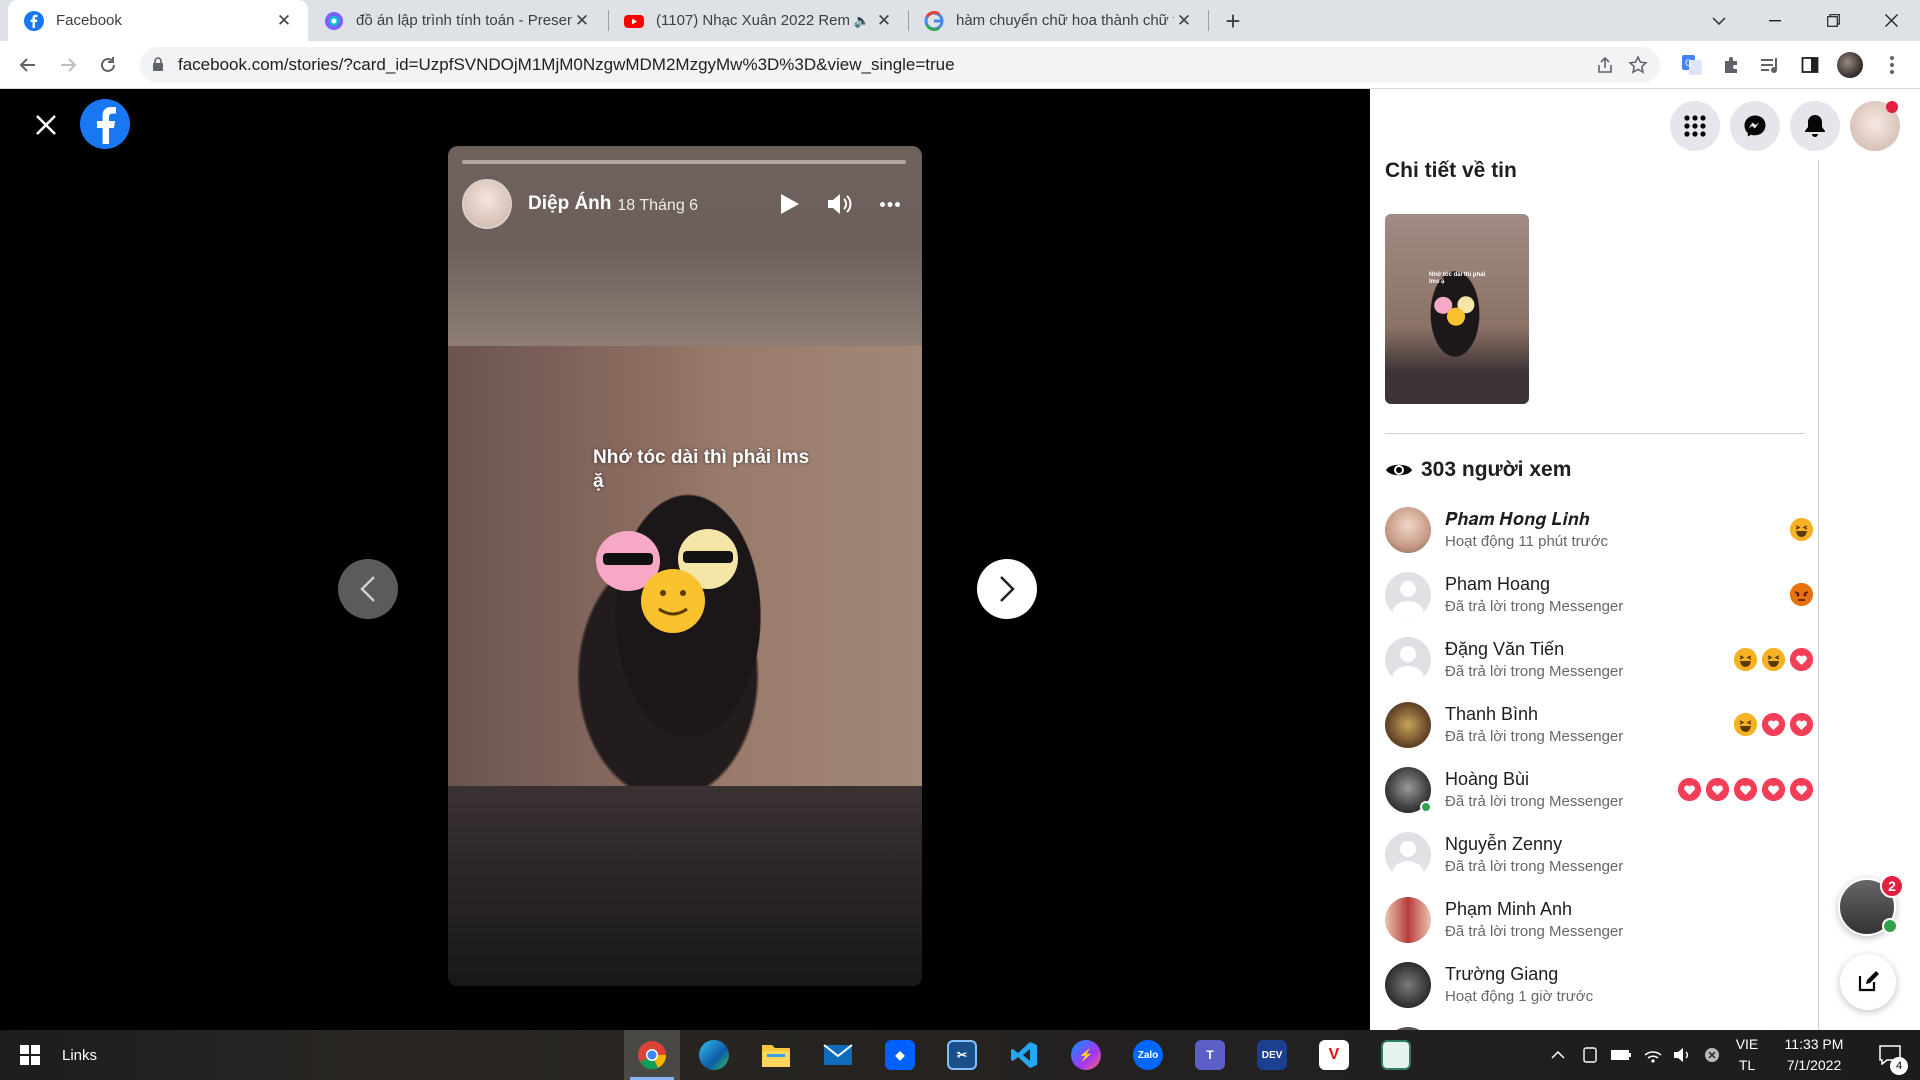 Image resolution: width=1920 pixels, height=1080 pixels. Describe the element at coordinates (487, 204) in the screenshot. I see `story-author-avatar` at that location.